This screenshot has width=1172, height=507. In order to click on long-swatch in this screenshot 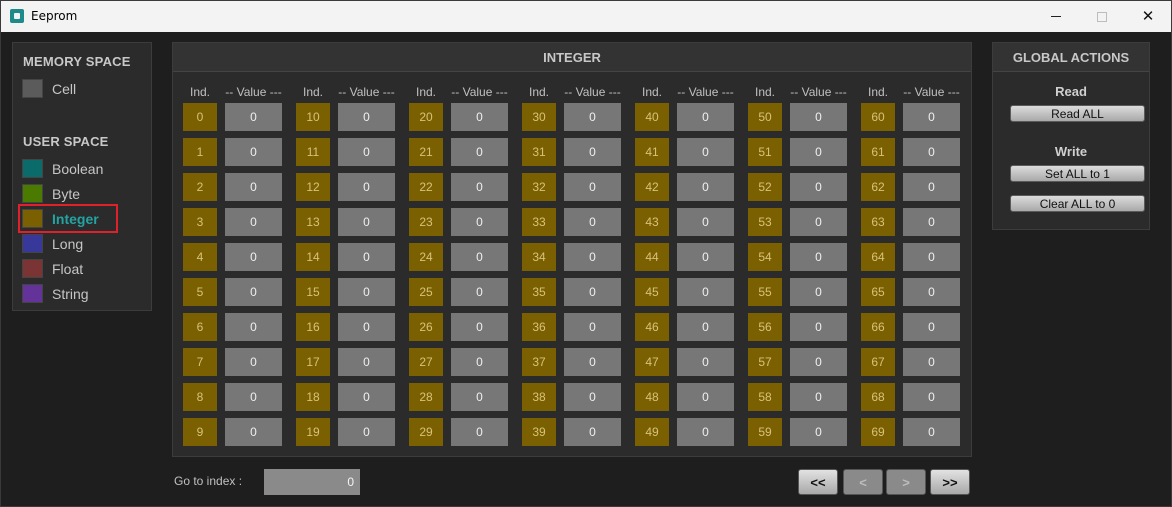, I will do `click(32, 243)`.